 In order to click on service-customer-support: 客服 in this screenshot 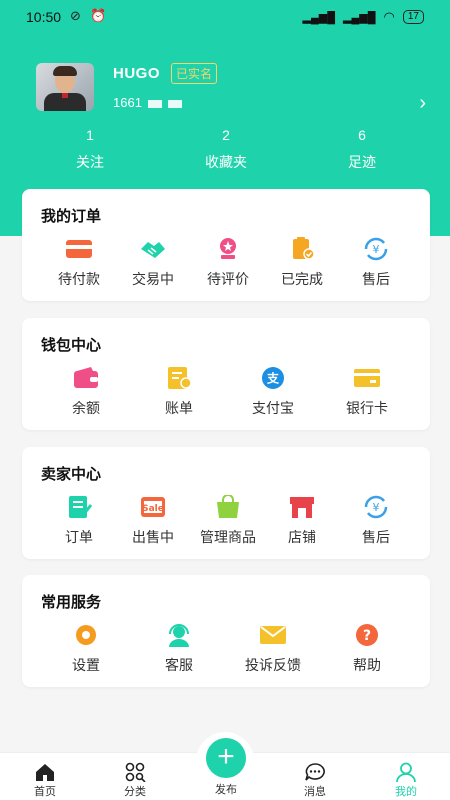, I will do `click(179, 649)`.